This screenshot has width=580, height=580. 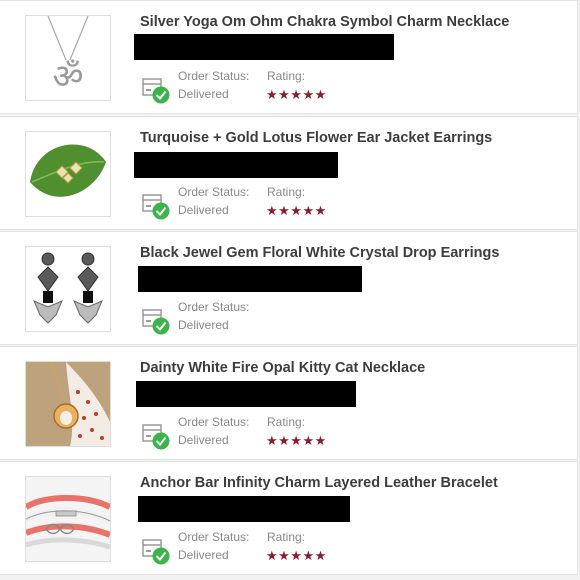 I want to click on product-thumbnail: ॐ, so click(x=68, y=58).